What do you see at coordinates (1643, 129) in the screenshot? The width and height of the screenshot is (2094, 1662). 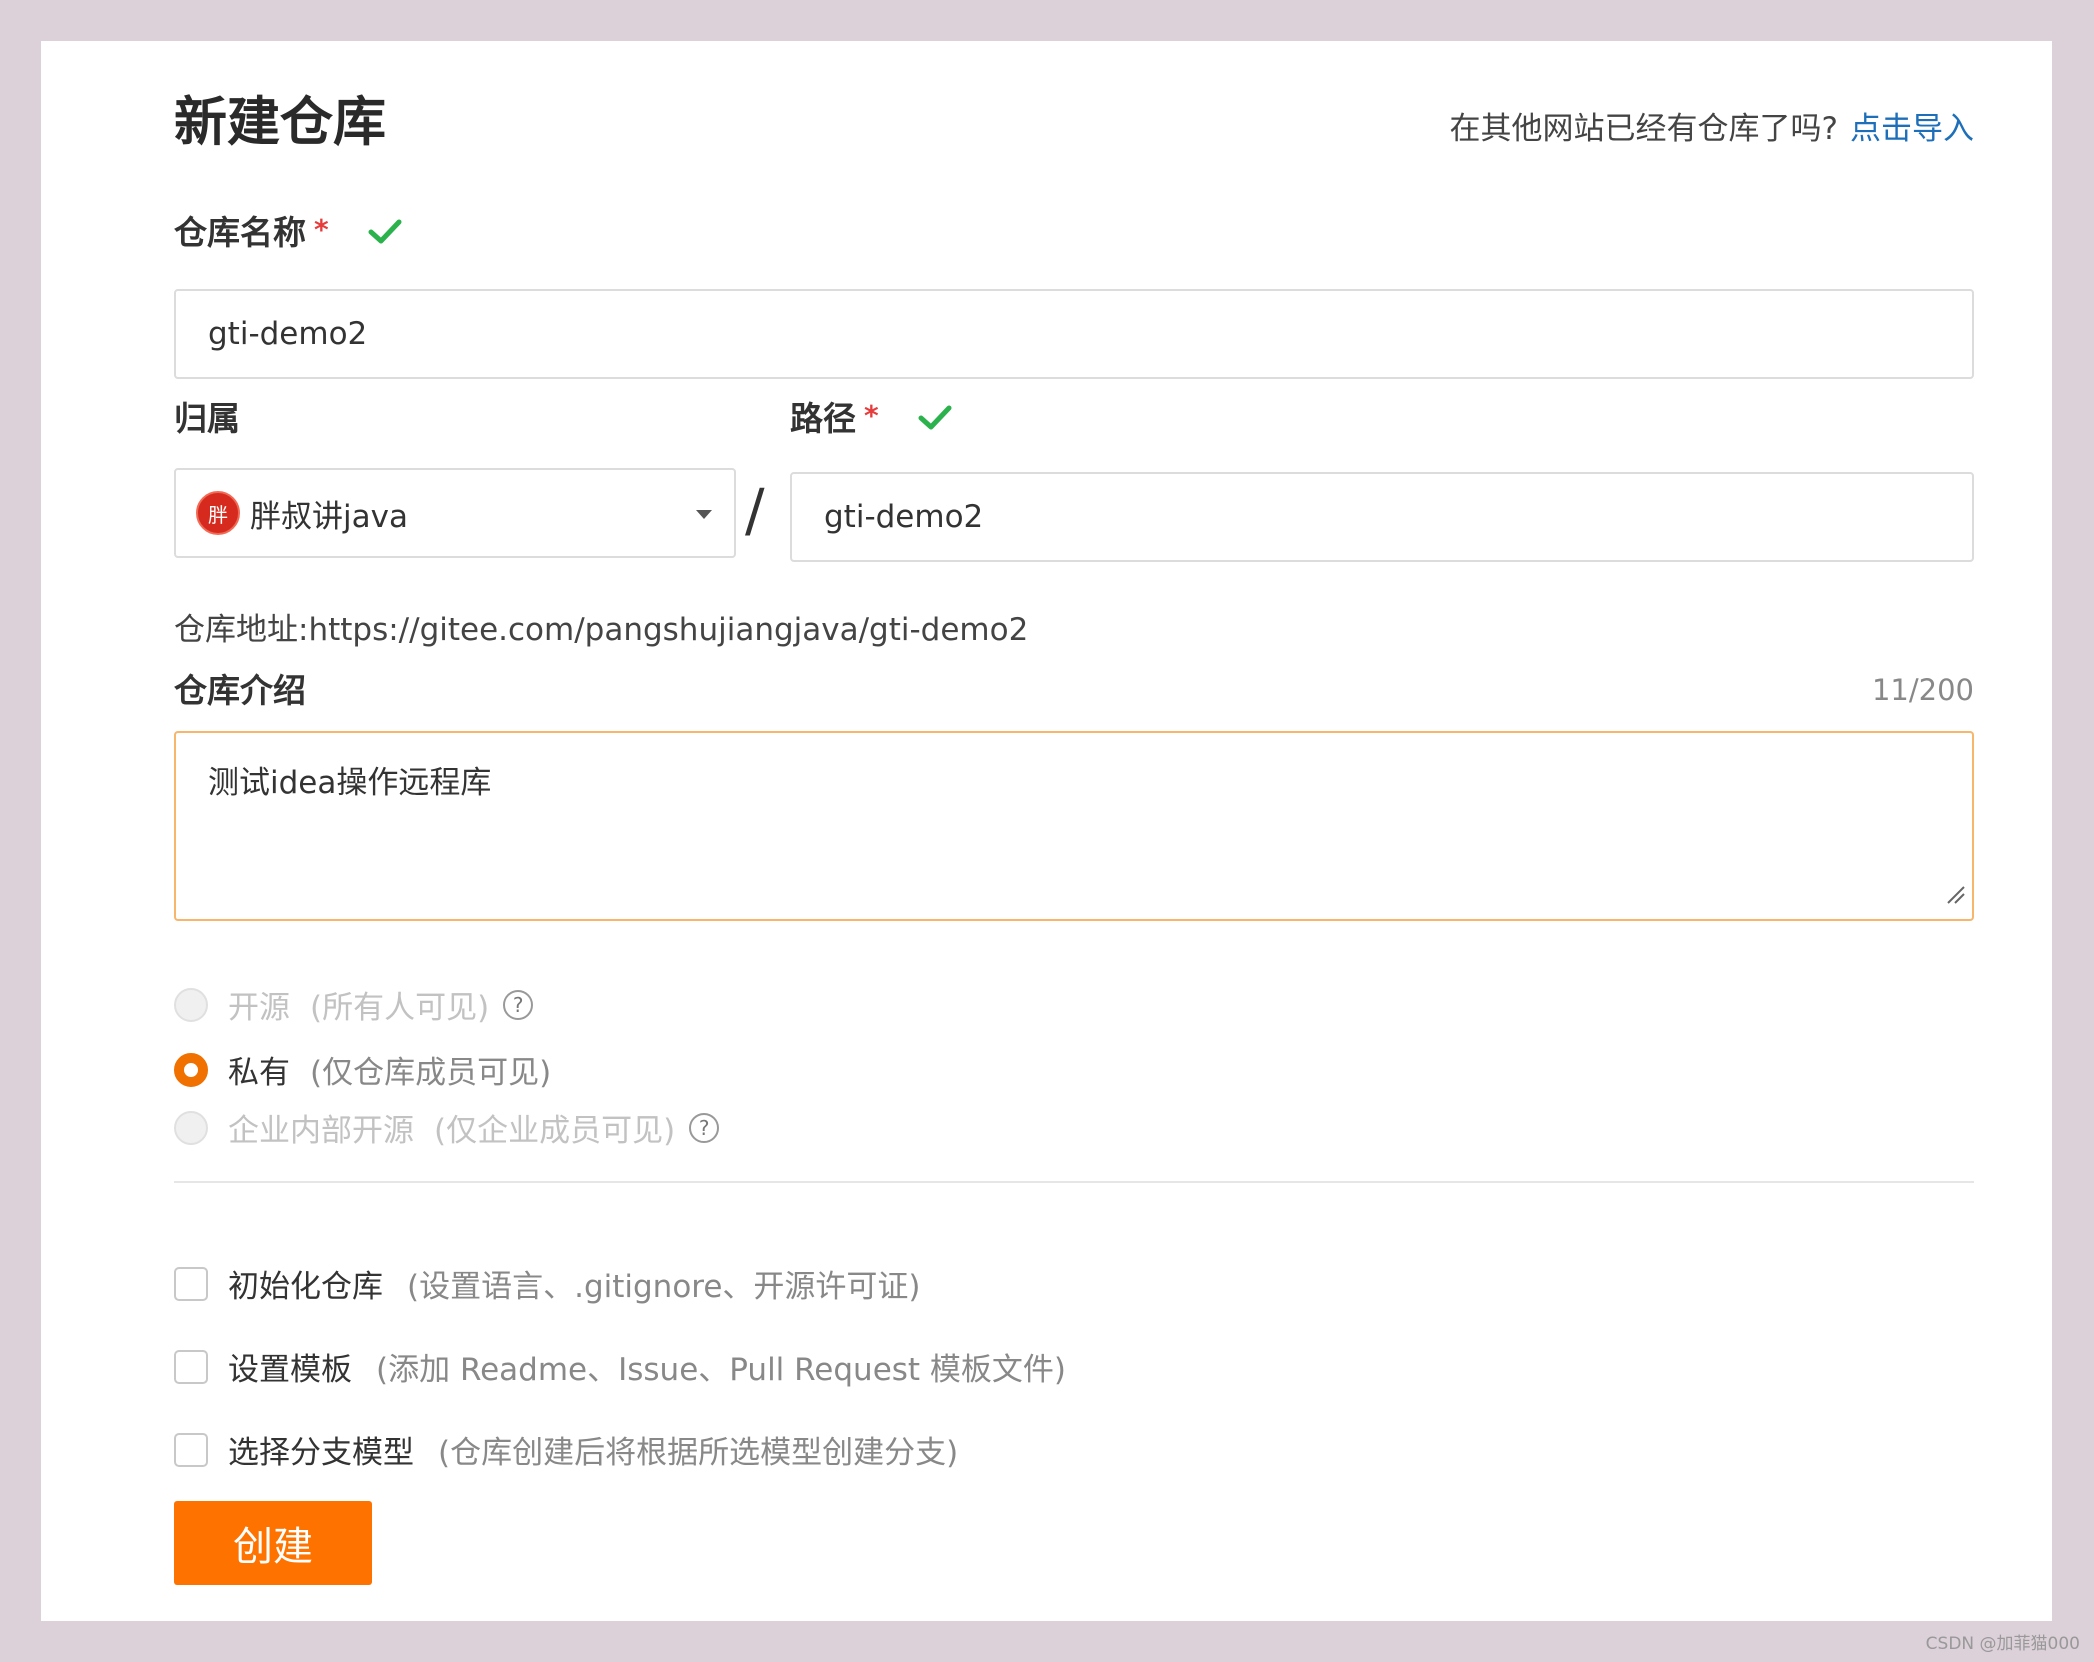 I see `import-prompt: 在其他网站已经有仓库了吗?` at bounding box center [1643, 129].